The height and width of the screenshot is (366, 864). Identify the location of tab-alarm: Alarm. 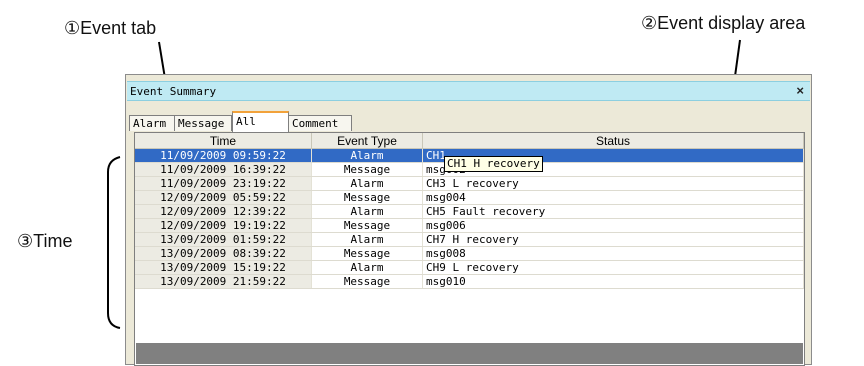
(152, 123).